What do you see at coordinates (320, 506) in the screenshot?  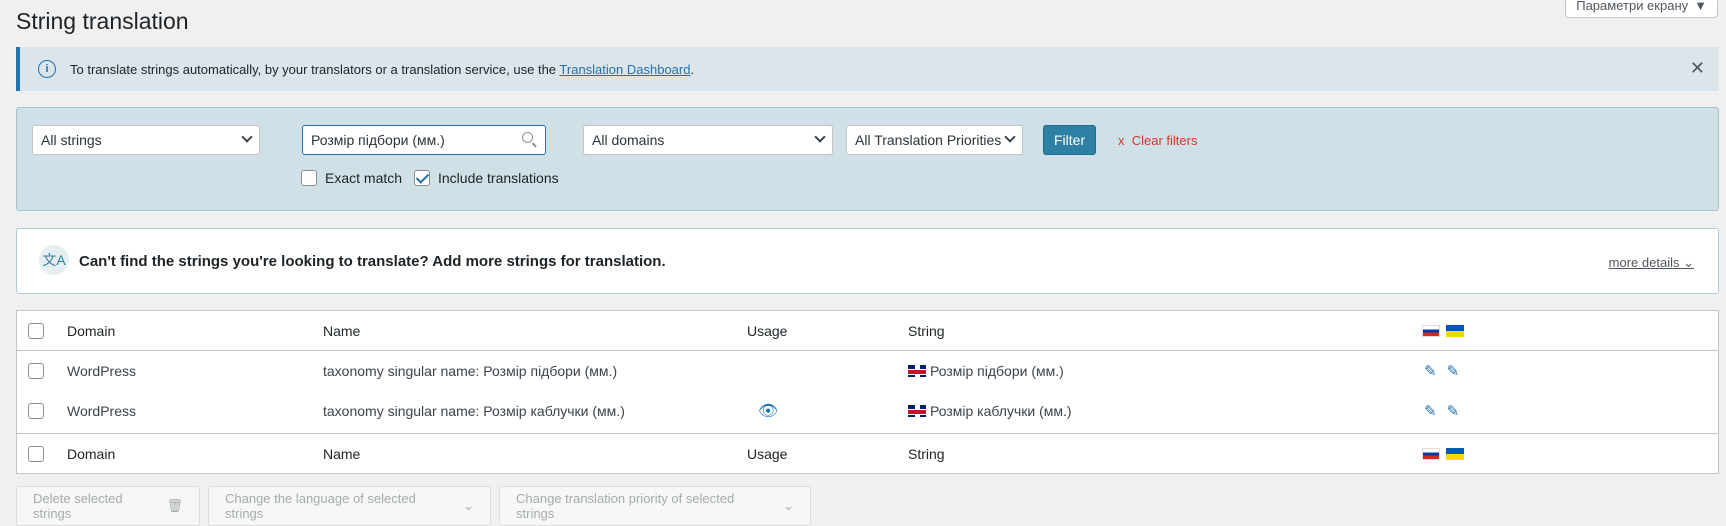 I see `change-language-label: Change the language of selected strings` at bounding box center [320, 506].